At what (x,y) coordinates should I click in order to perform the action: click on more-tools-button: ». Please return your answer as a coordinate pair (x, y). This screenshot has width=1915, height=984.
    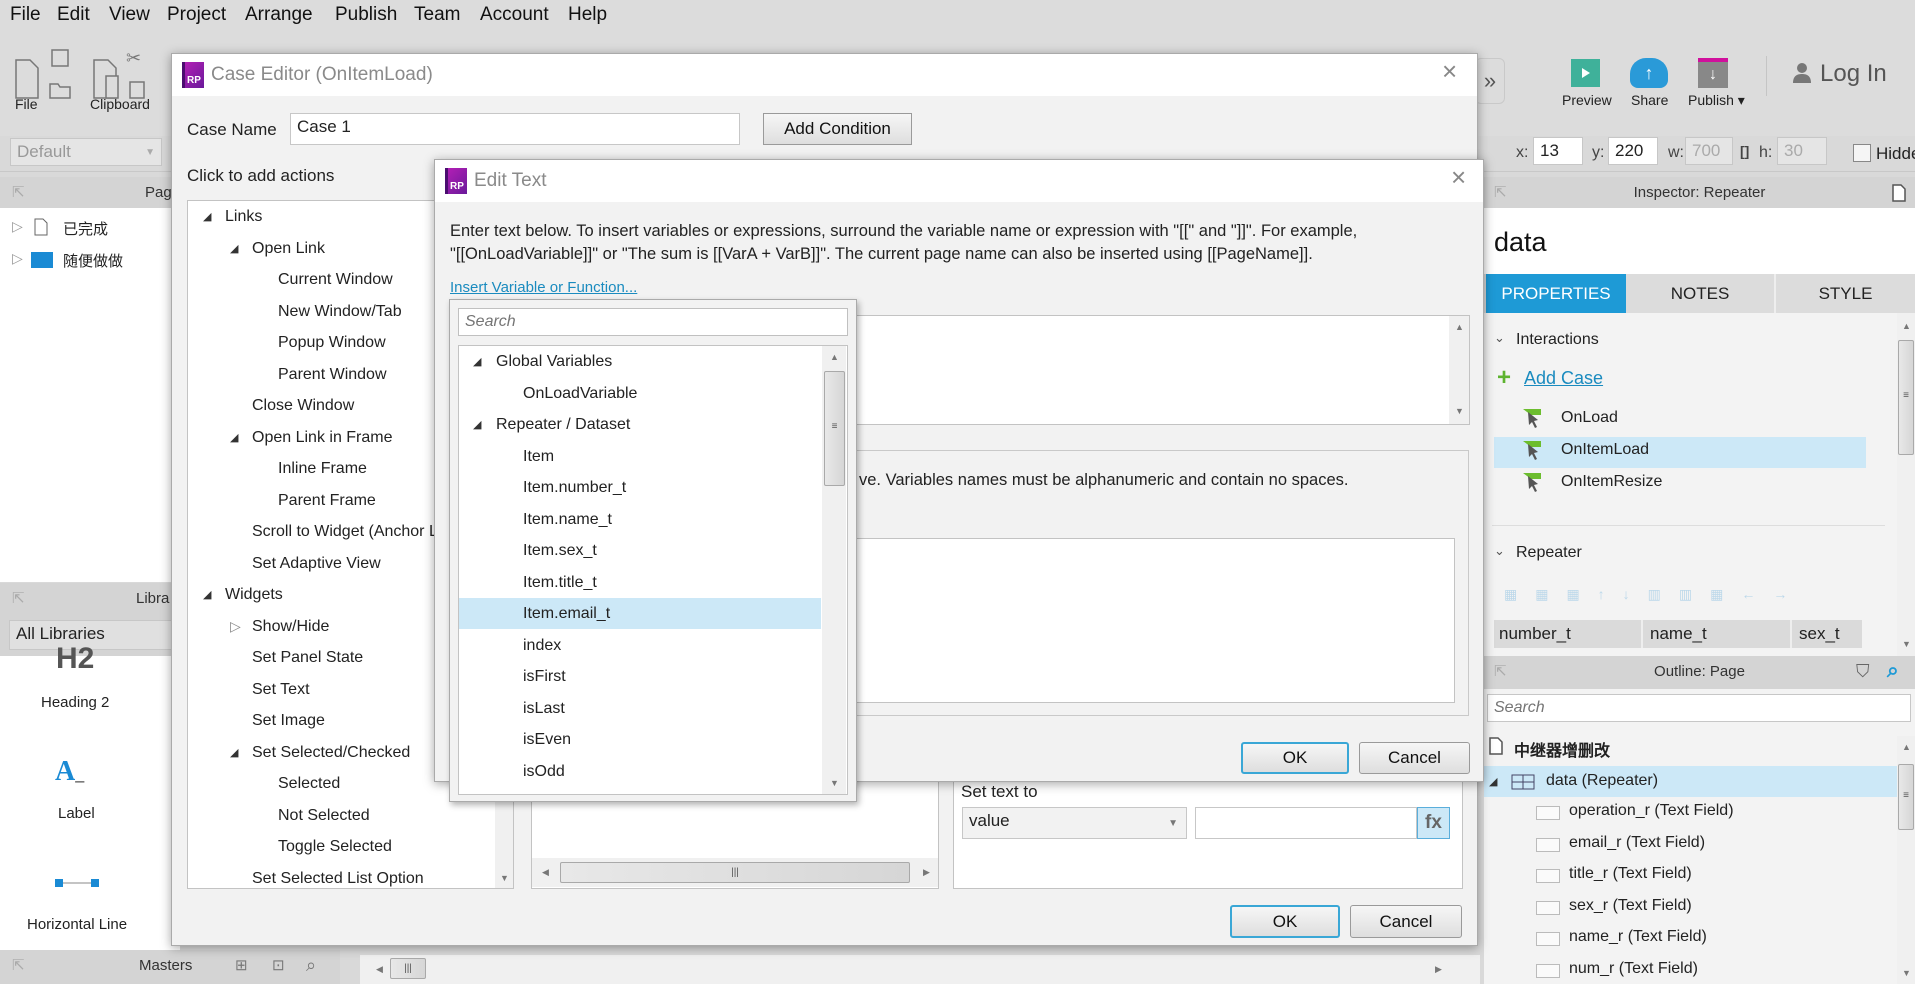
    Looking at the image, I should click on (1490, 81).